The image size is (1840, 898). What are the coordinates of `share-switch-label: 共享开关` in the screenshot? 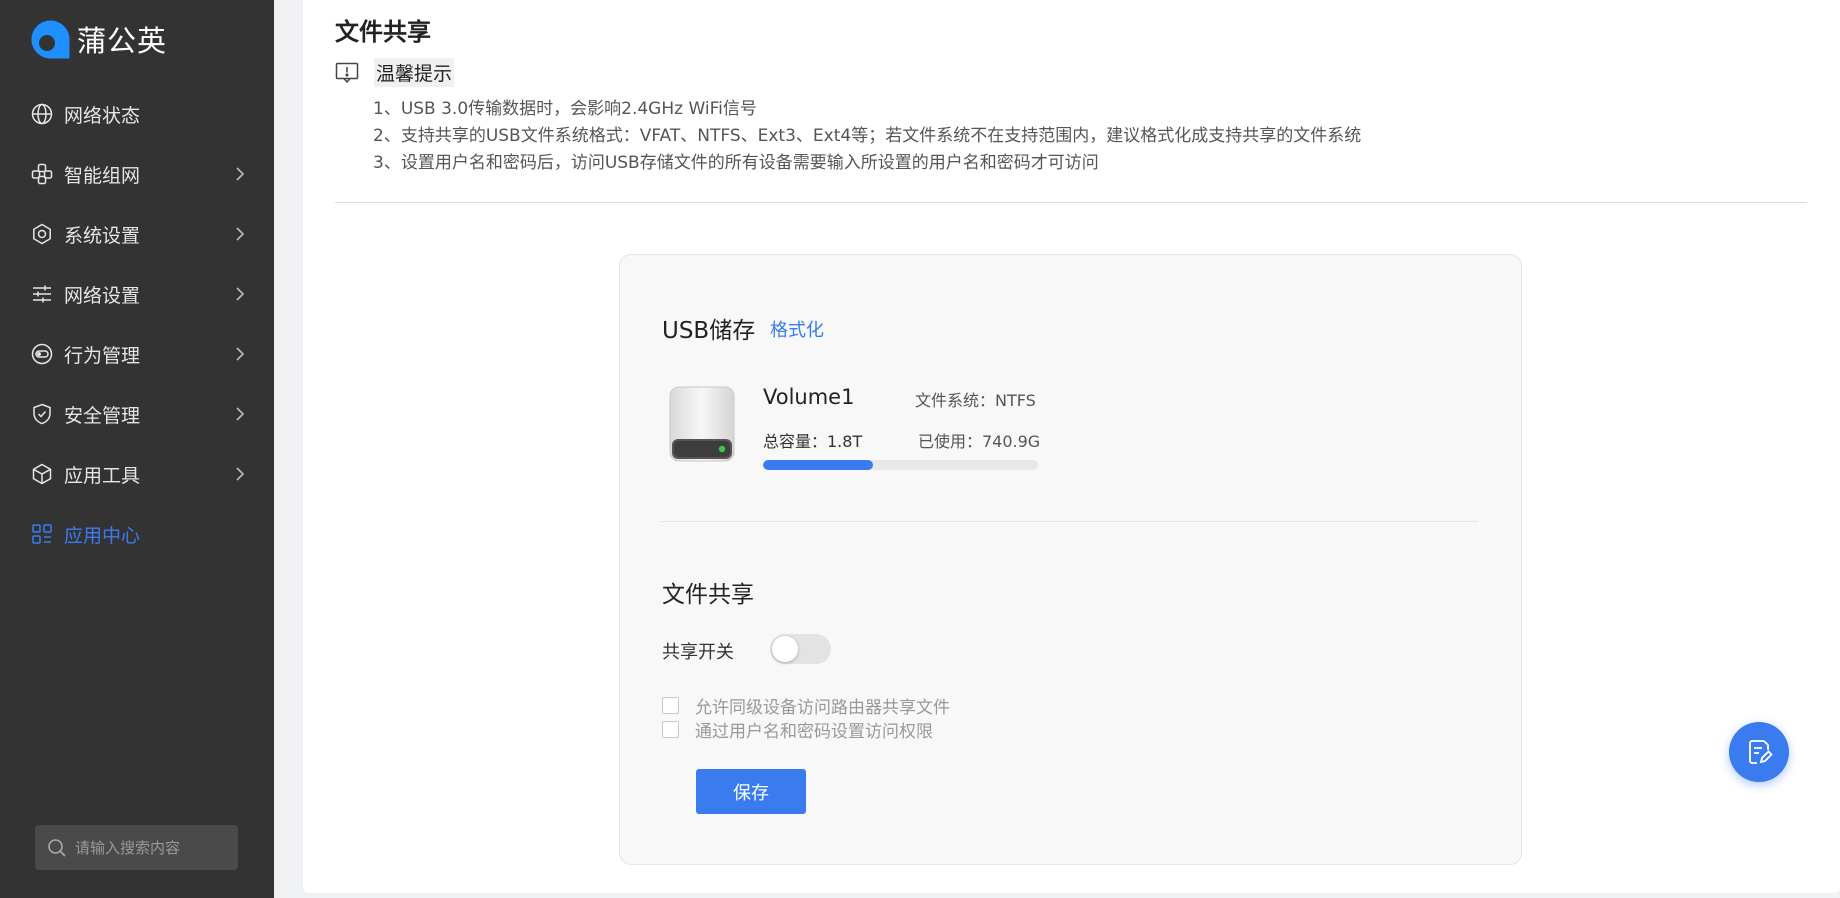 It's located at (698, 652).